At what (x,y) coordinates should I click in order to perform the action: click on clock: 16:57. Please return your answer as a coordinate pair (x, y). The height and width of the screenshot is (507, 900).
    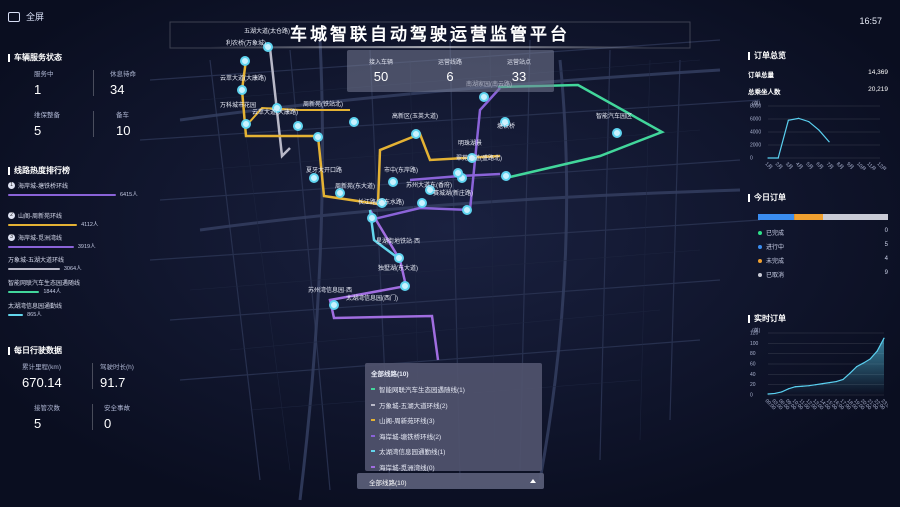
    Looking at the image, I should click on (870, 21).